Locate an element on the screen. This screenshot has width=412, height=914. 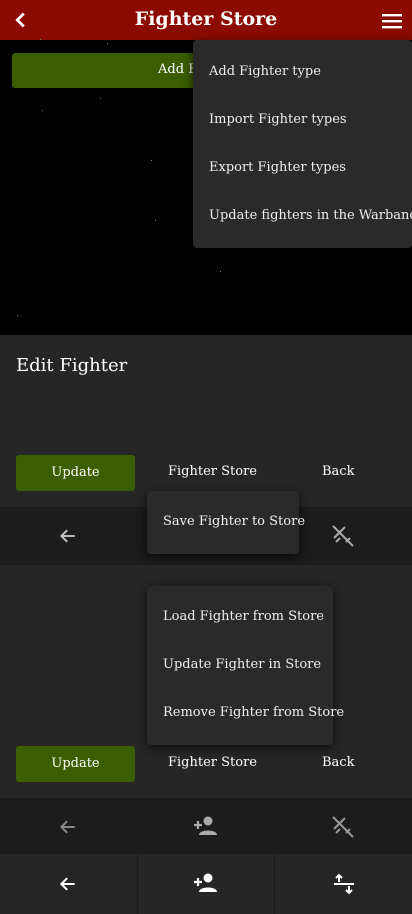
page-title: Fighter Store is located at coordinates (206, 19).